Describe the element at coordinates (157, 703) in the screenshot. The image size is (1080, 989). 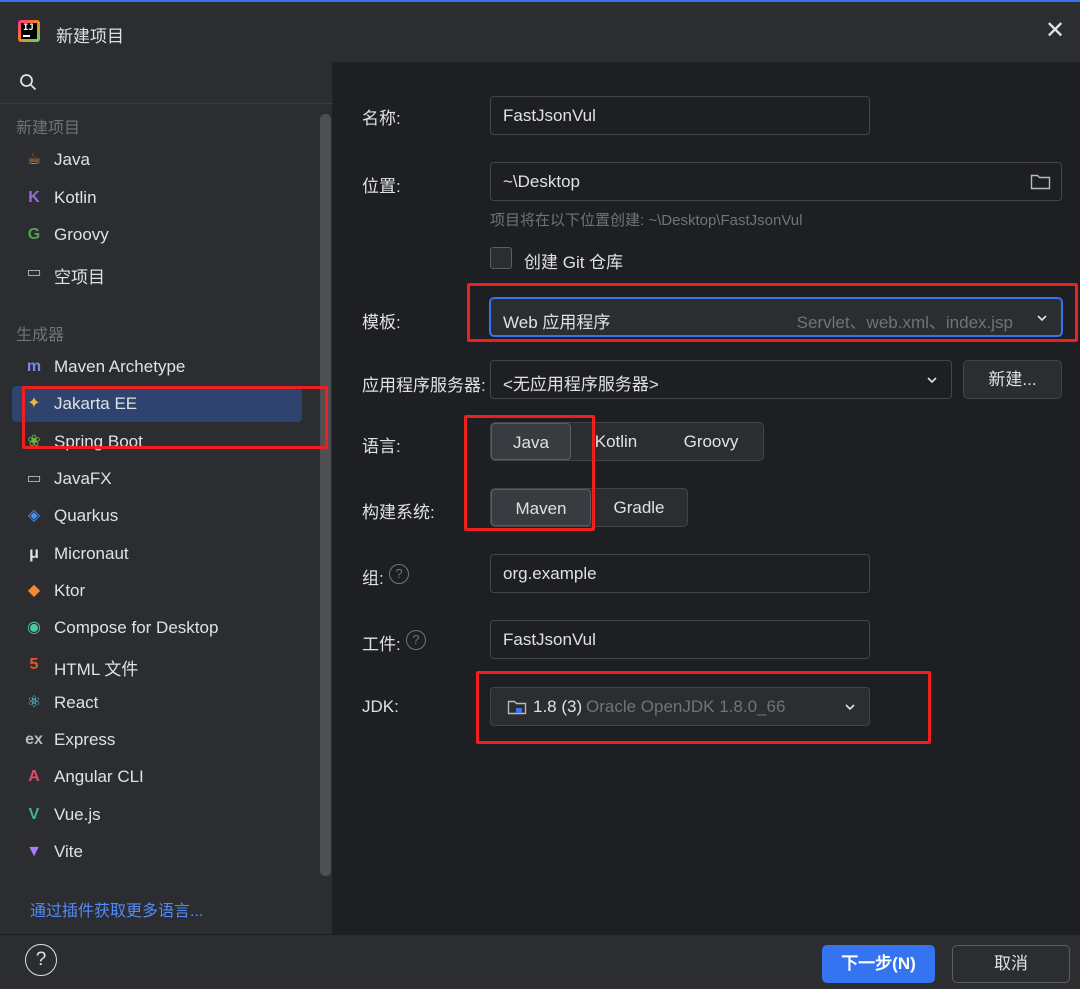
I see `sidebar-item-react: ⚛ React` at that location.